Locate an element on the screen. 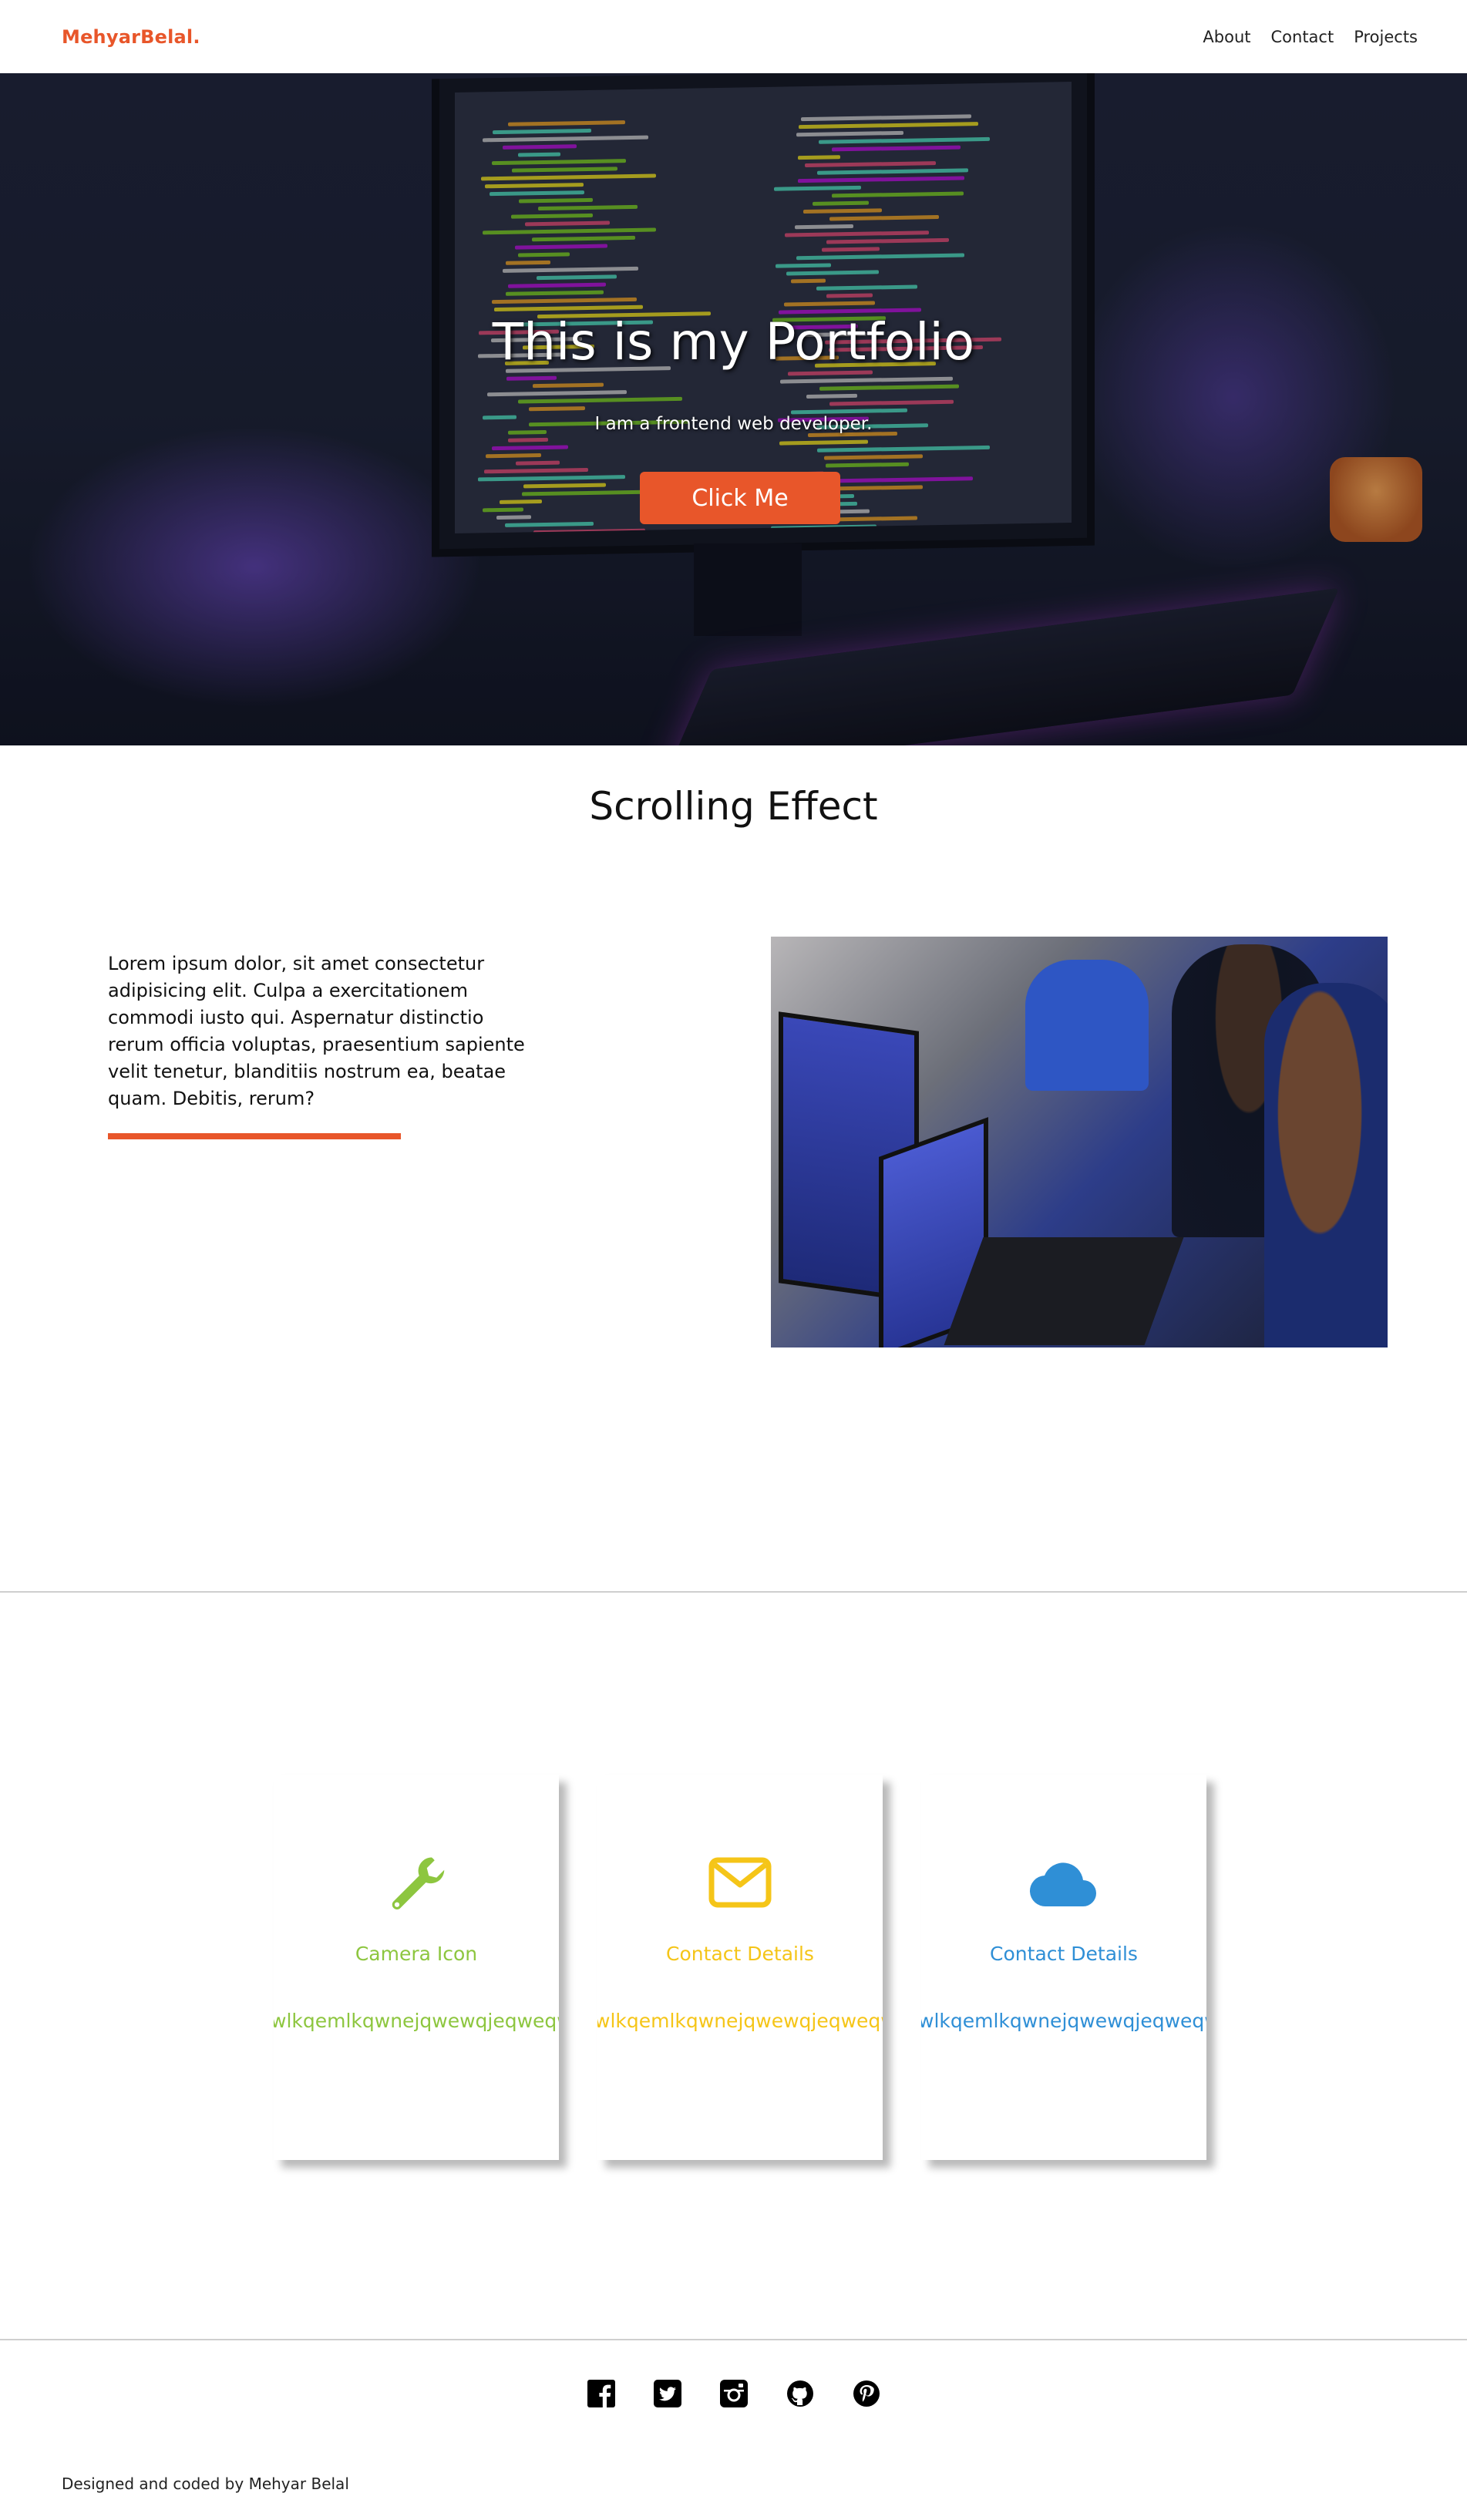 The height and width of the screenshot is (2520, 1467). pinterest-icon is located at coordinates (866, 2393).